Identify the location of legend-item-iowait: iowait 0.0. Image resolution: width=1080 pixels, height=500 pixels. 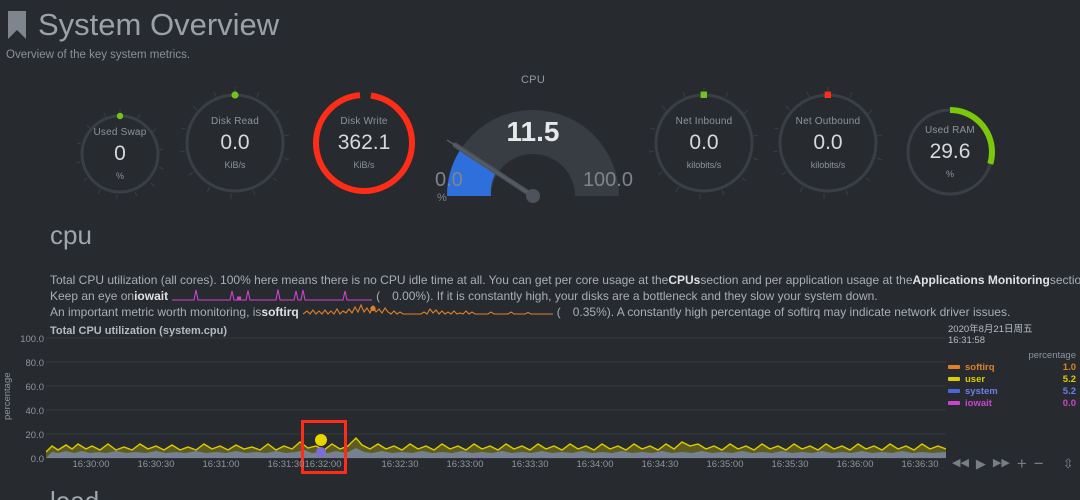
(1012, 403).